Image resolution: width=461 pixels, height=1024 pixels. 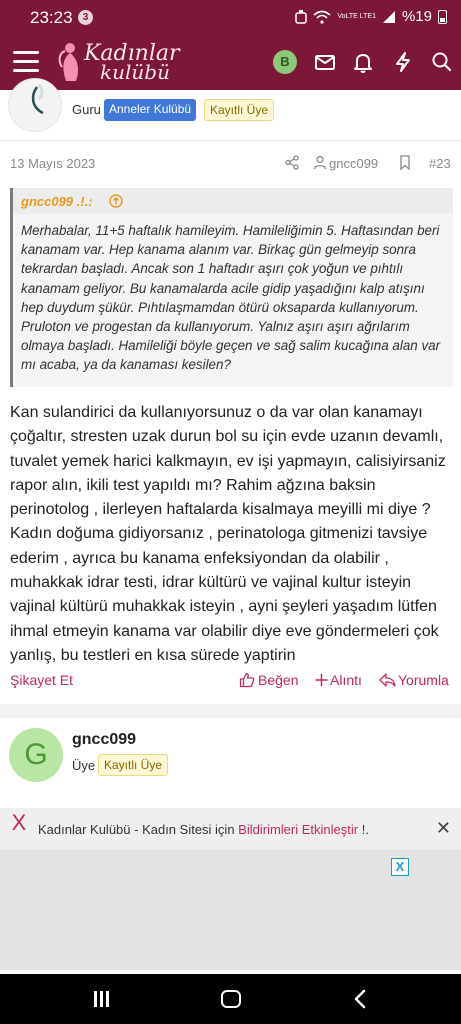 I want to click on home-icon, so click(x=231, y=999).